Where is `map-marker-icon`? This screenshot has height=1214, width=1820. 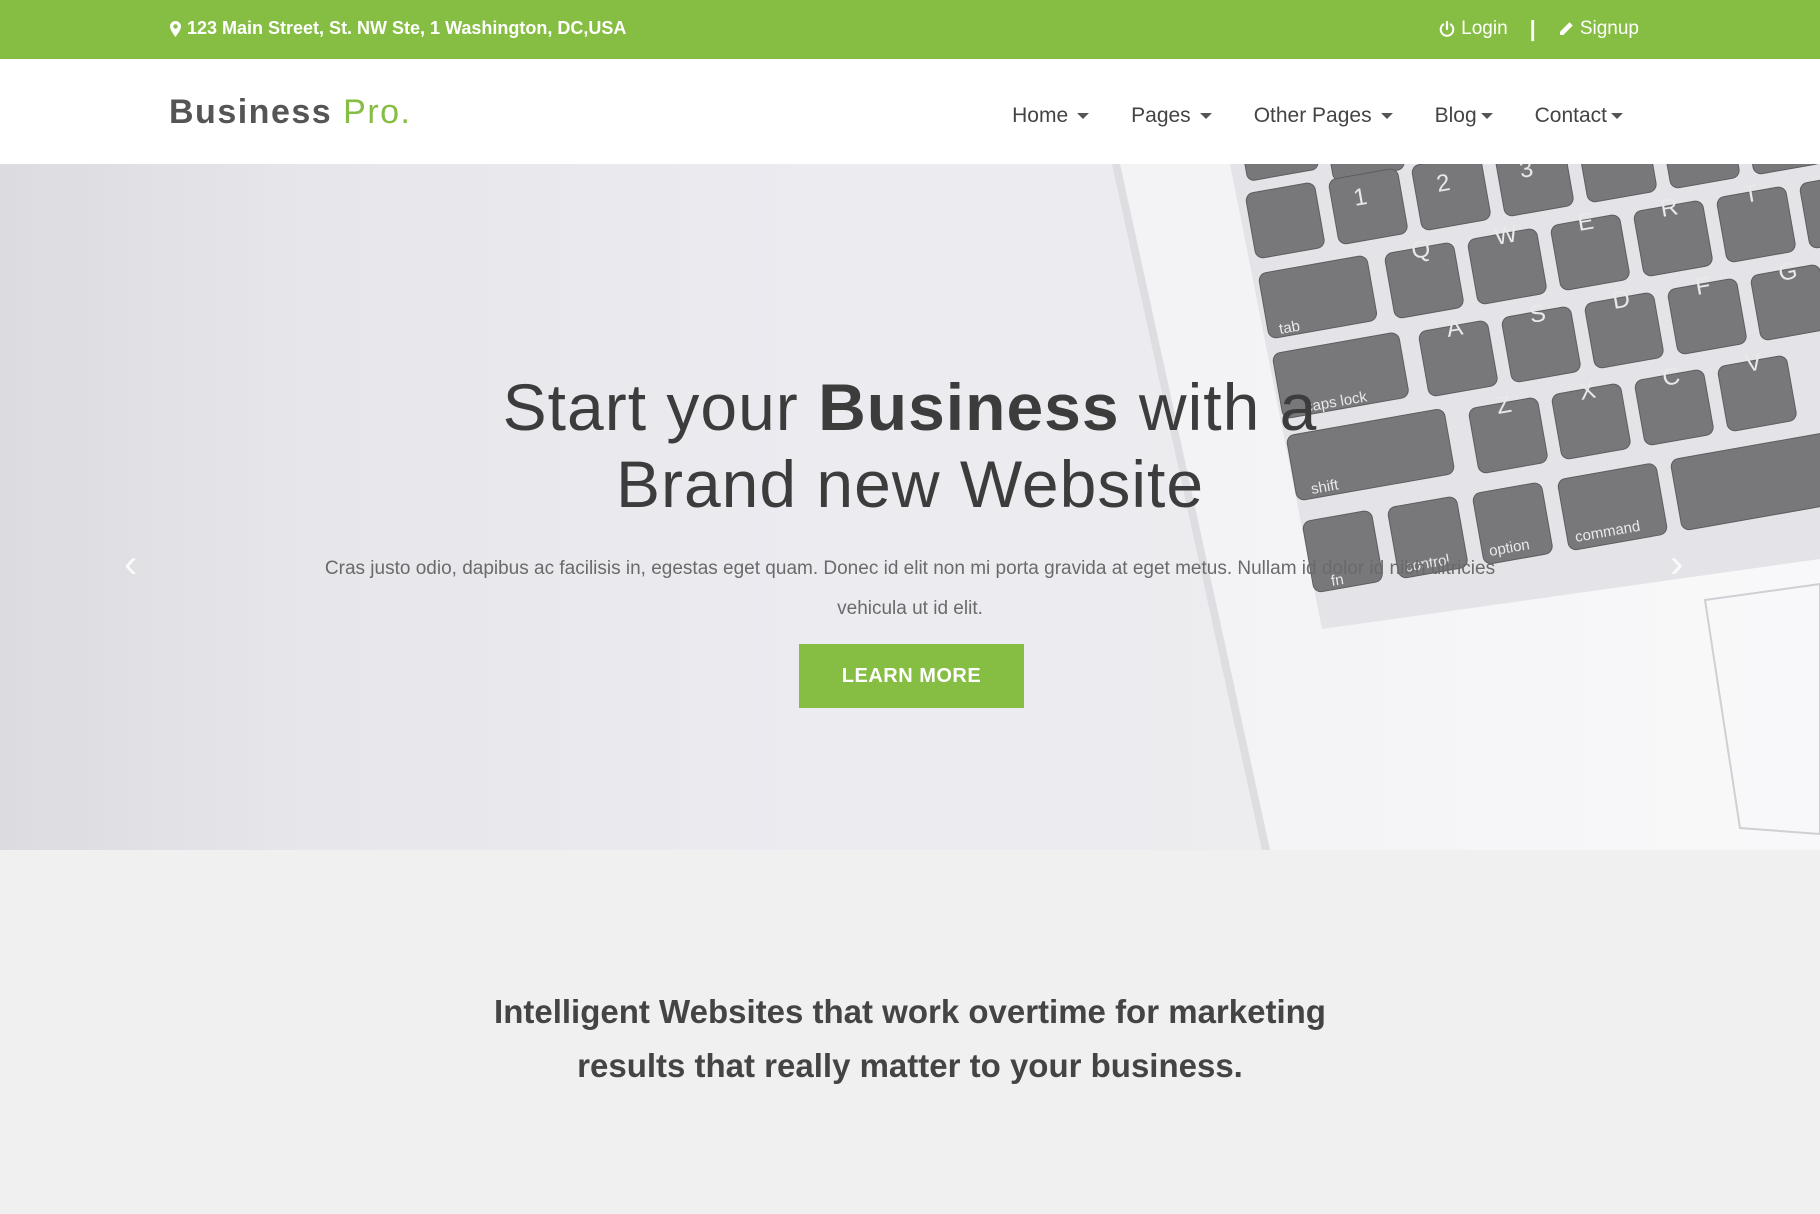
map-marker-icon is located at coordinates (175, 28).